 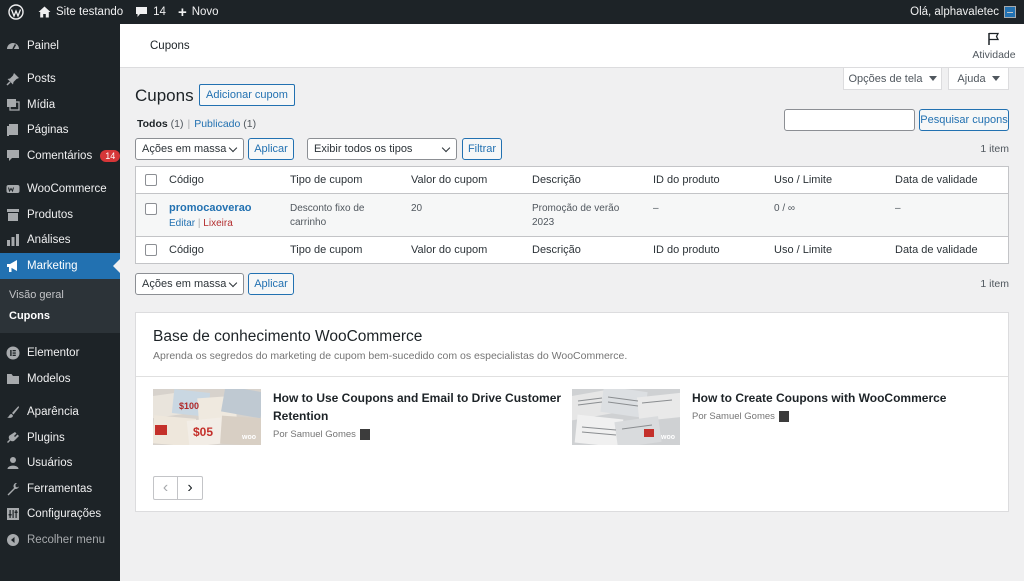 I want to click on status-filters: Todos (1) | Publicado (1), so click(x=196, y=124).